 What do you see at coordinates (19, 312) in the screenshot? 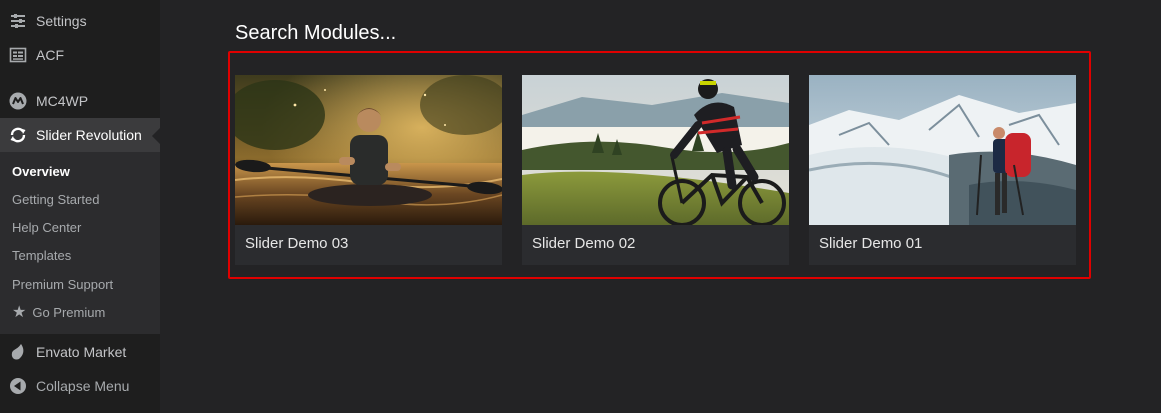
I see `star-icon: ★` at bounding box center [19, 312].